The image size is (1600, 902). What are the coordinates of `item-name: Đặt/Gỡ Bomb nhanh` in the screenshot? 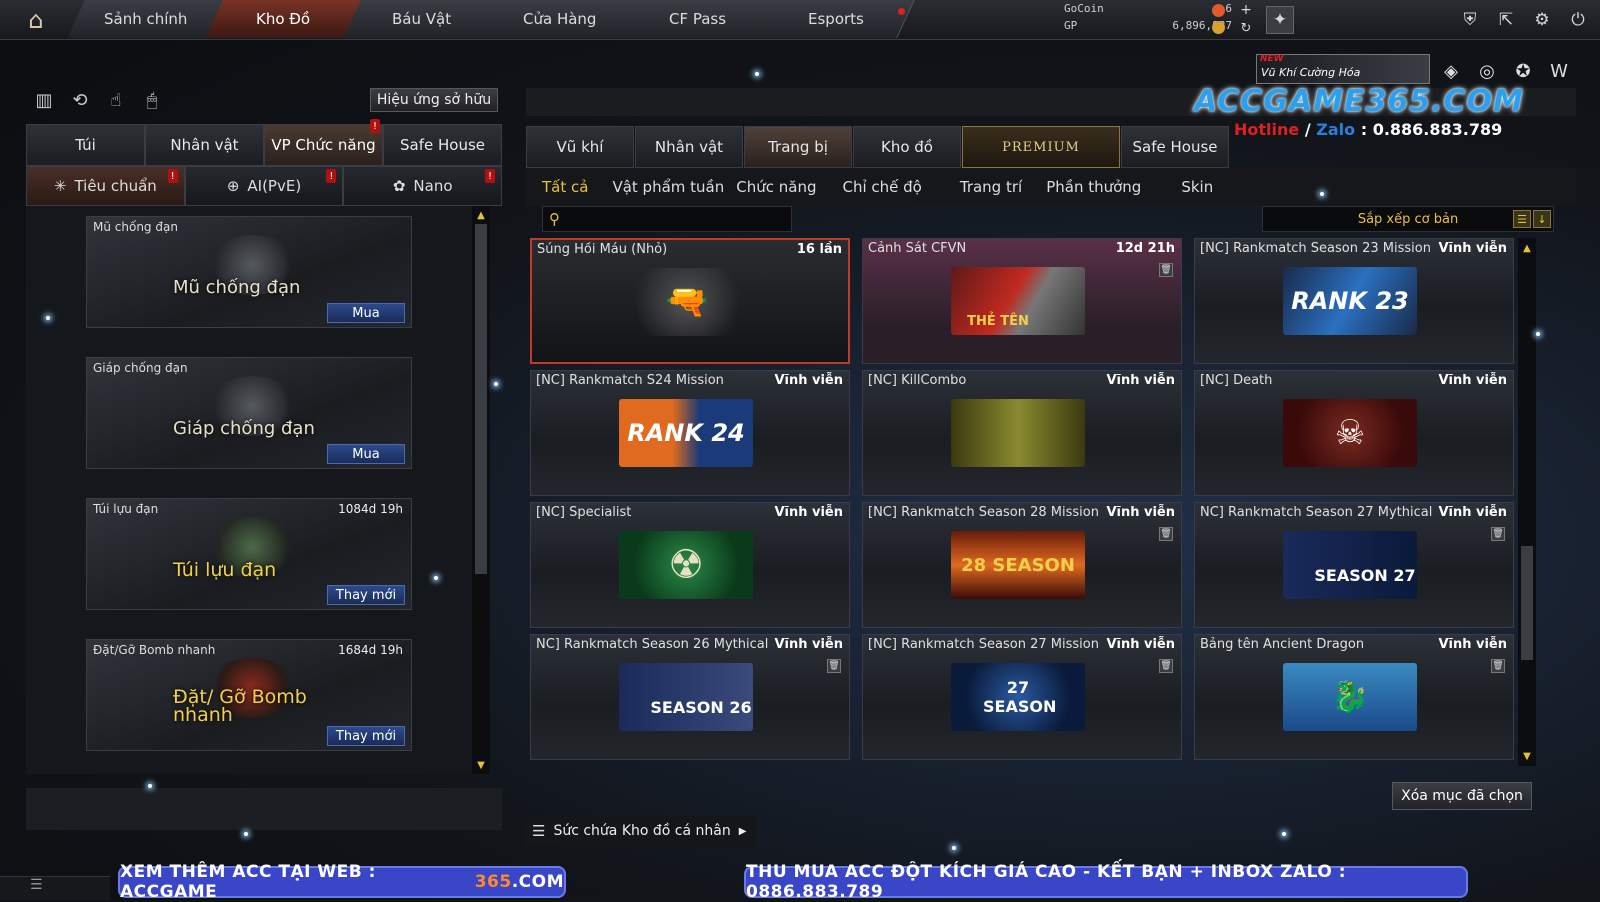 It's located at (154, 650).